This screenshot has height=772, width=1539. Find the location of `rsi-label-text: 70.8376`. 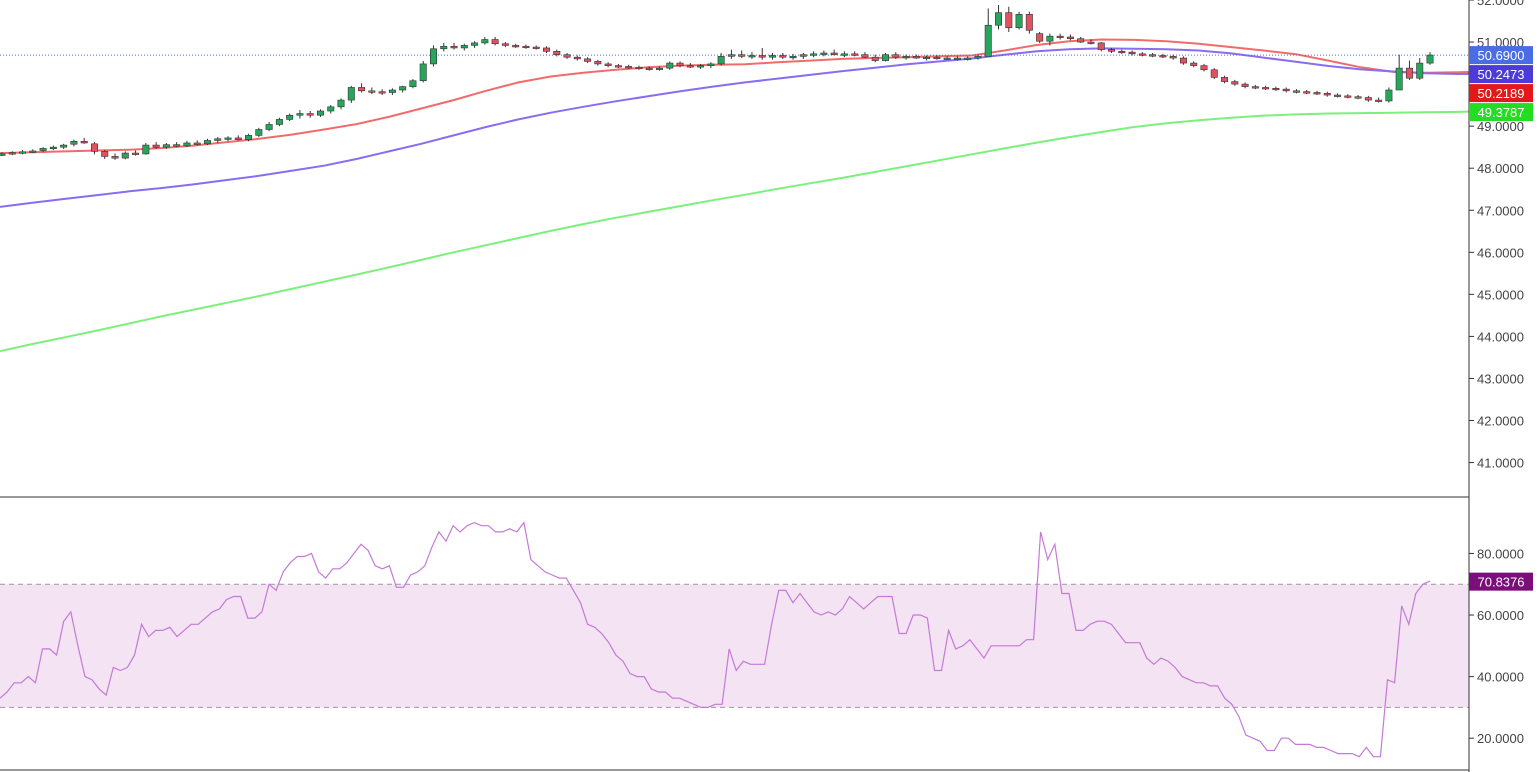

rsi-label-text: 70.8376 is located at coordinates (1501, 582).